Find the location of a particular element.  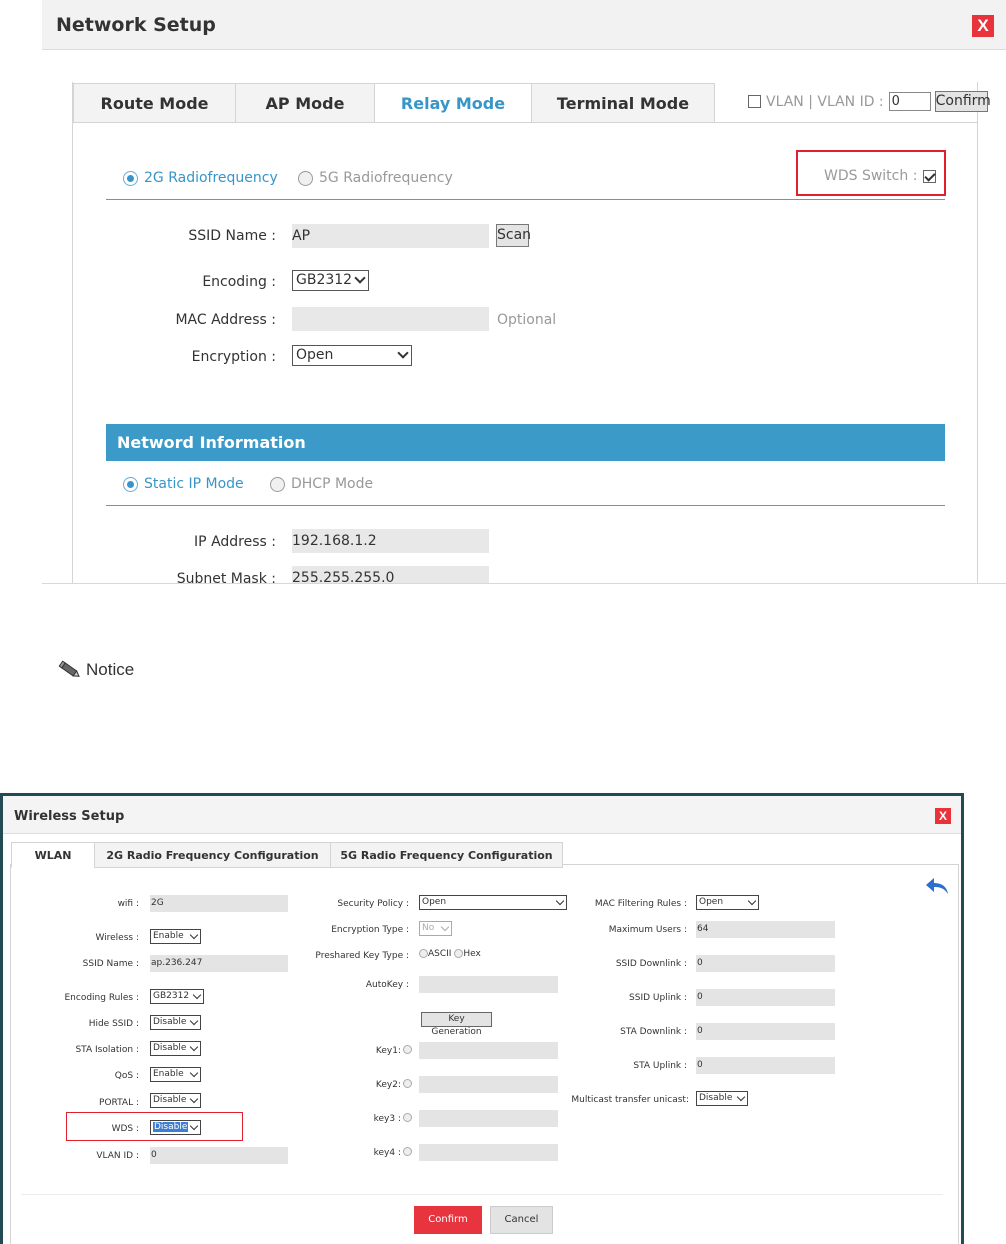

key4-input is located at coordinates (488, 1152).